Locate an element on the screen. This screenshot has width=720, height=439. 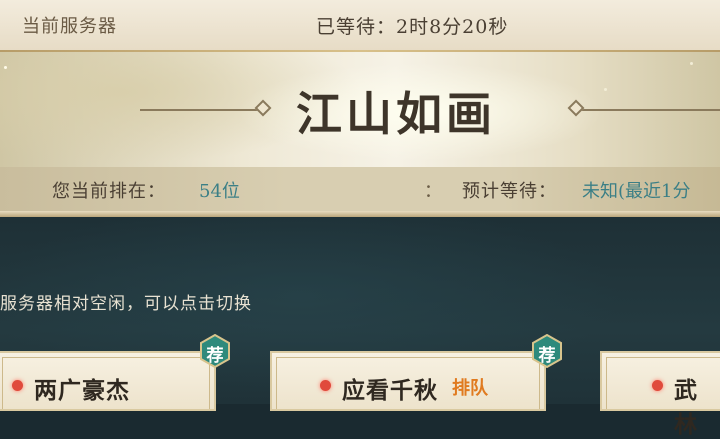
ornament-line-left is located at coordinates (199, 110).